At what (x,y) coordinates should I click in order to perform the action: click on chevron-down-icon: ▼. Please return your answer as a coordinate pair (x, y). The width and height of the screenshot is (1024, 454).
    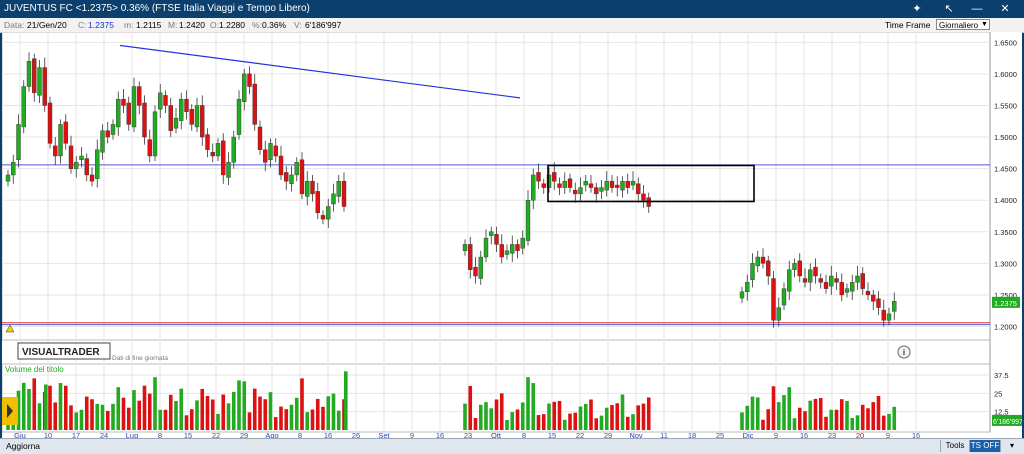
    Looking at the image, I should click on (984, 24).